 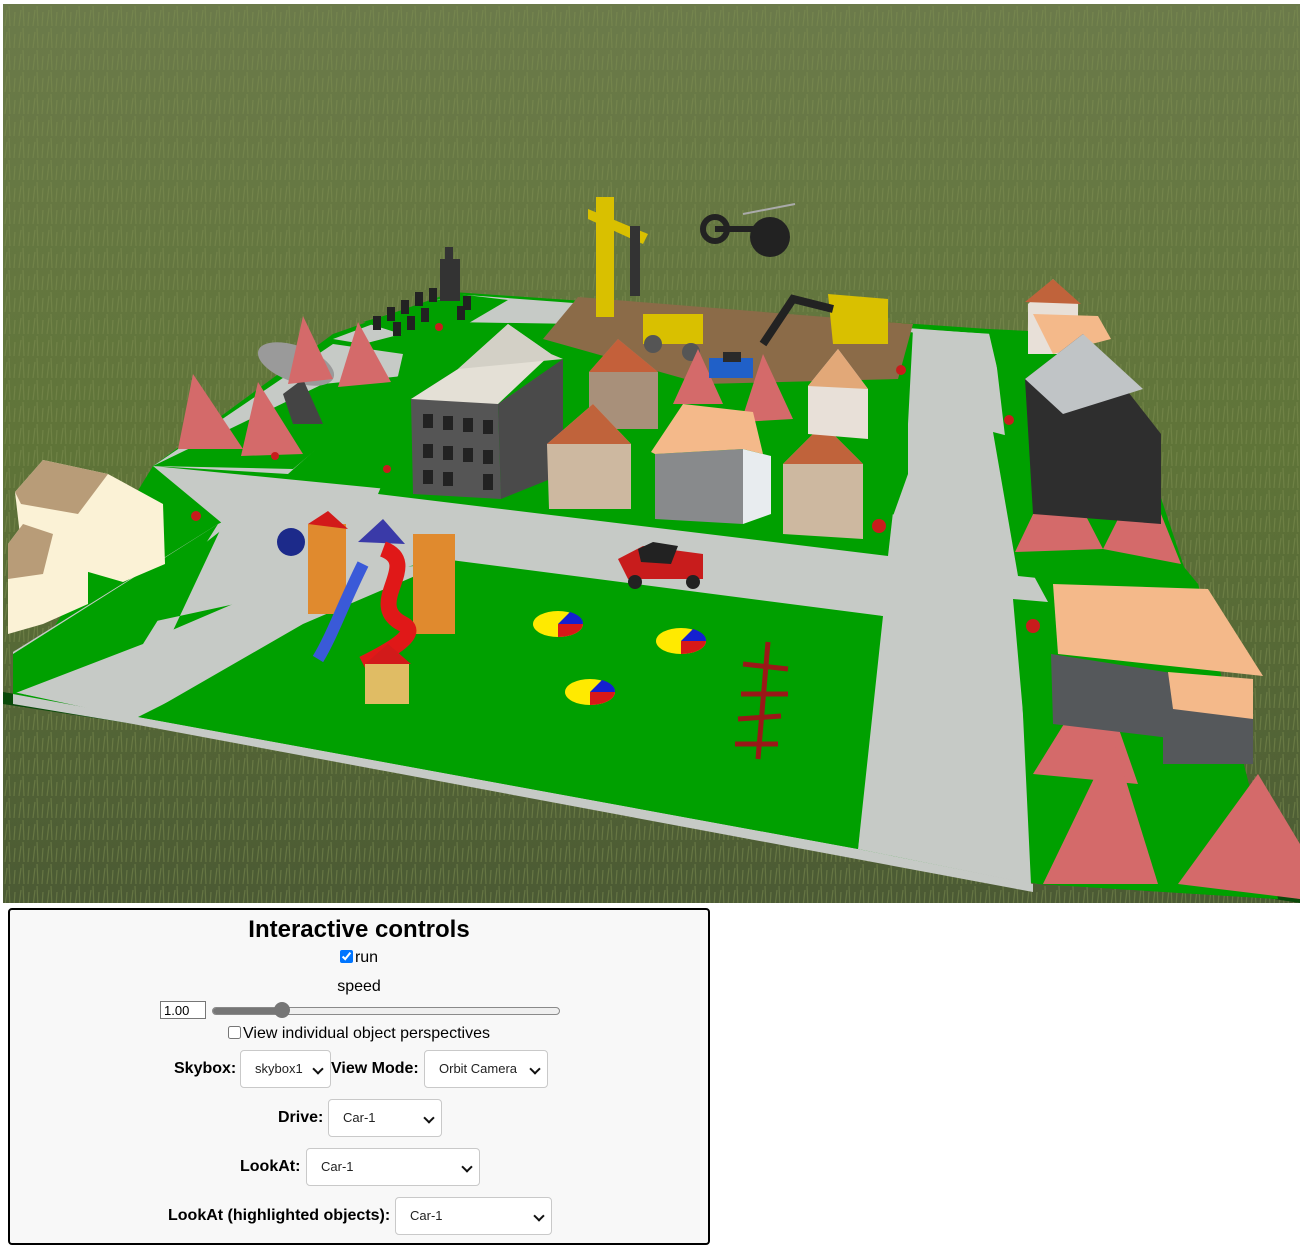 What do you see at coordinates (359, 986) in the screenshot?
I see `speed-label: speed` at bounding box center [359, 986].